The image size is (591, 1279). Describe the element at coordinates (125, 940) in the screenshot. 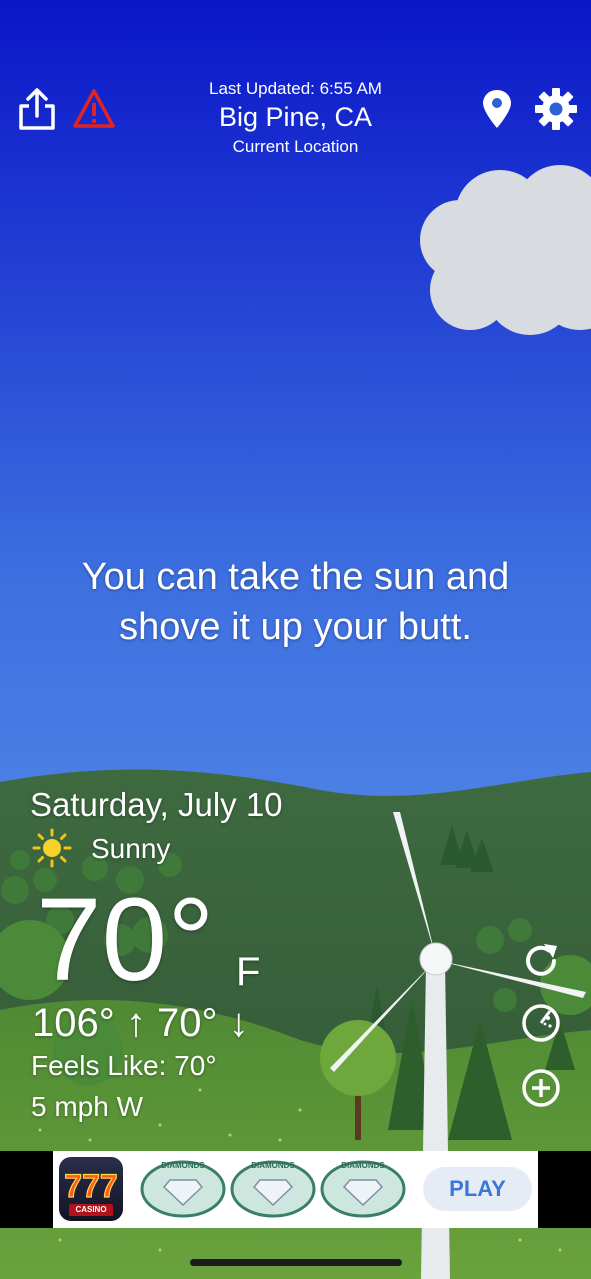

I see `current-temperature: 70°` at that location.